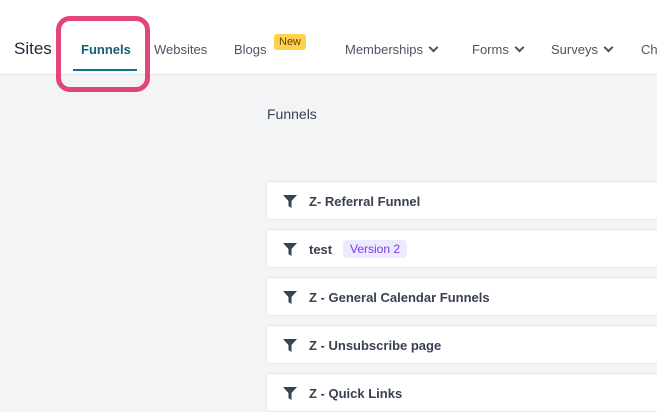 The image size is (657, 412). Describe the element at coordinates (292, 114) in the screenshot. I see `page-title: Funnels` at that location.